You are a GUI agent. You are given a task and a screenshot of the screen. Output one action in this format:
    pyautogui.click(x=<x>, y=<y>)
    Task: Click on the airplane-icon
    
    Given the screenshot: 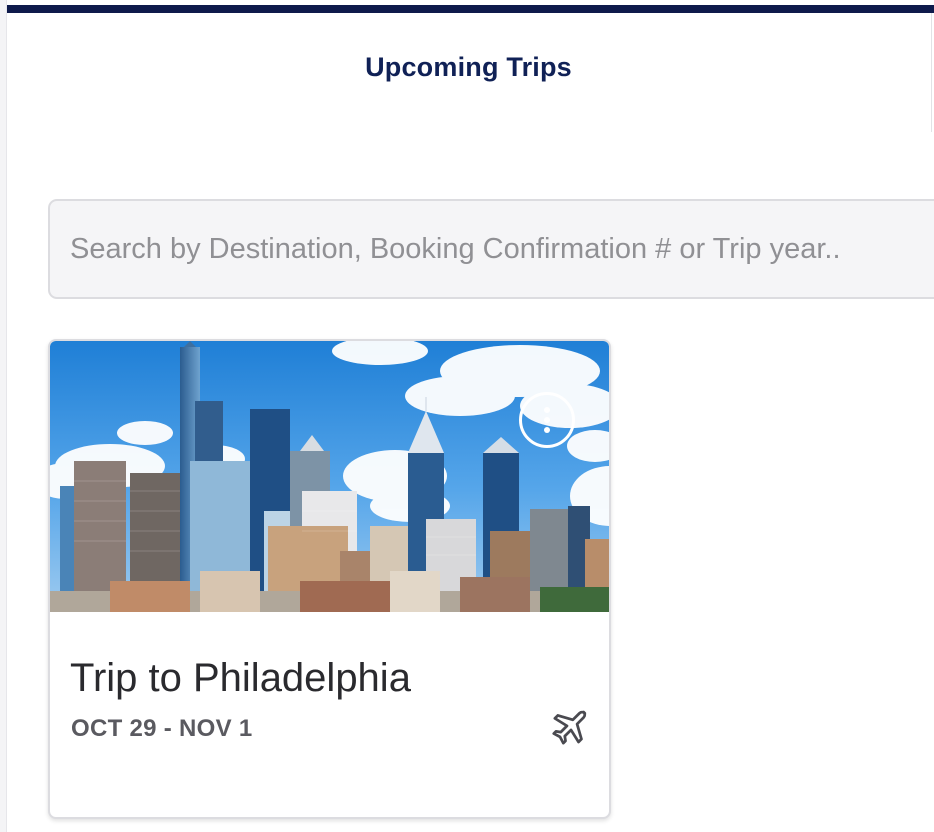 What is the action you would take?
    pyautogui.click(x=569, y=727)
    